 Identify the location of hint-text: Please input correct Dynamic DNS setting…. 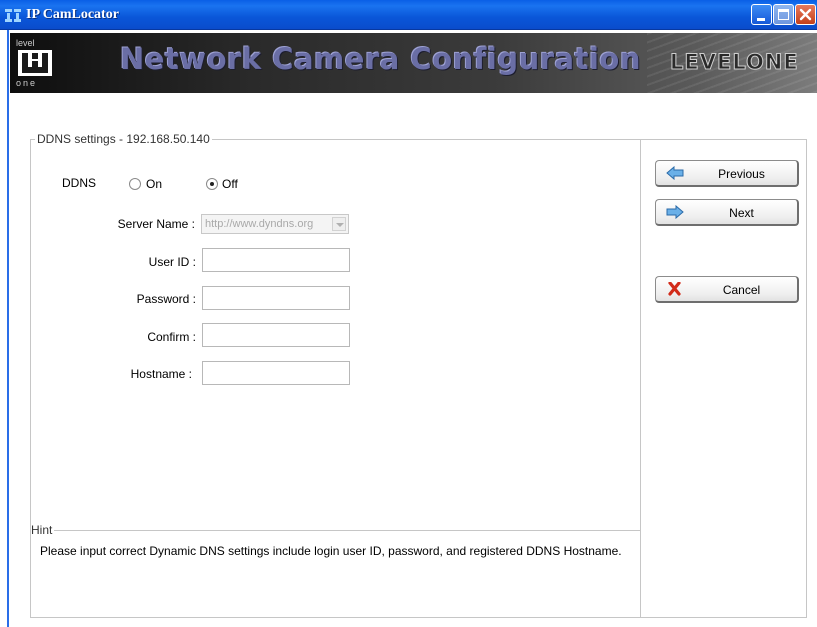
(331, 551).